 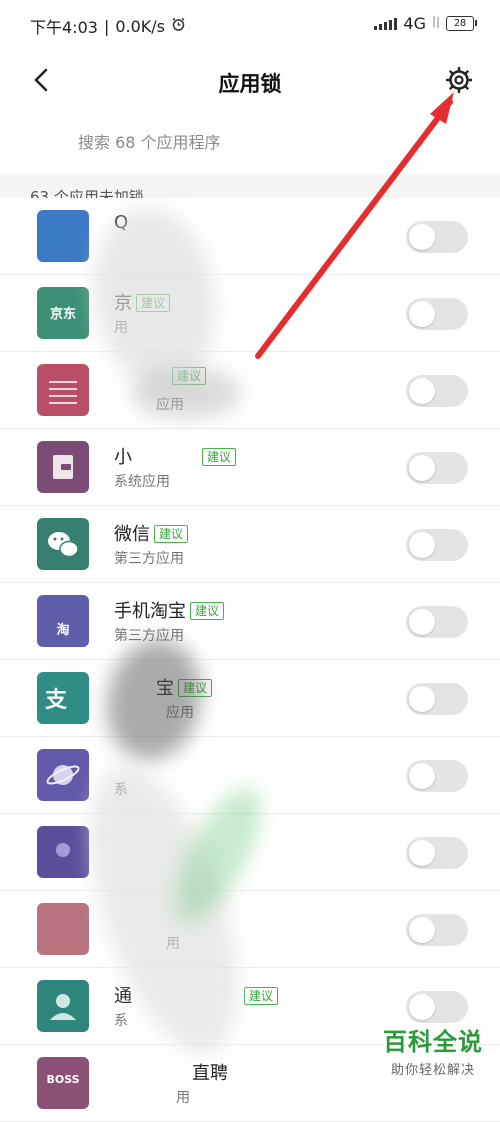 What do you see at coordinates (250, 698) in the screenshot?
I see `app-row: 支 宝建议 应用` at bounding box center [250, 698].